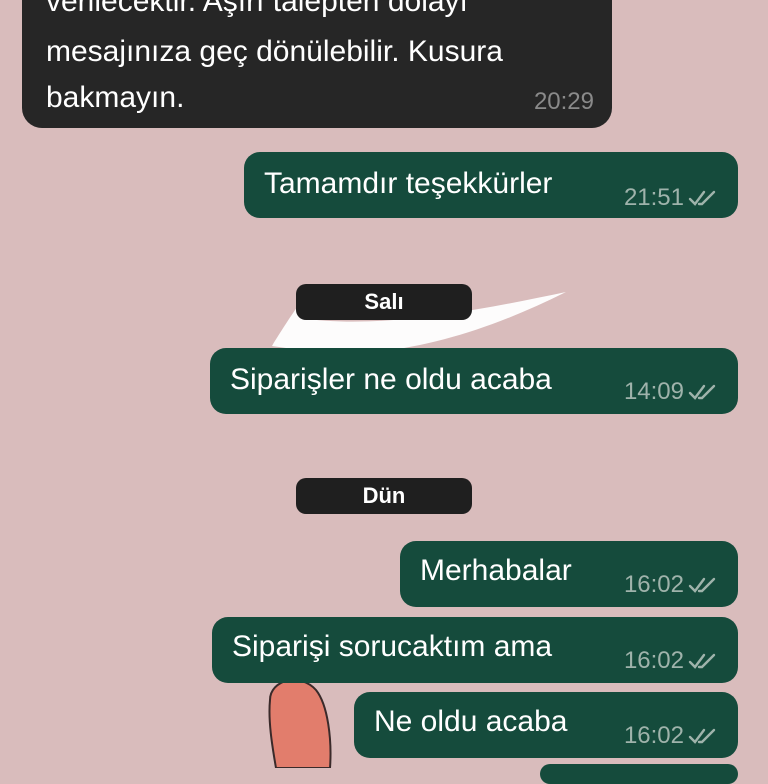  I want to click on outgoing-message-bubble: Merhabalar 16:02, so click(569, 574).